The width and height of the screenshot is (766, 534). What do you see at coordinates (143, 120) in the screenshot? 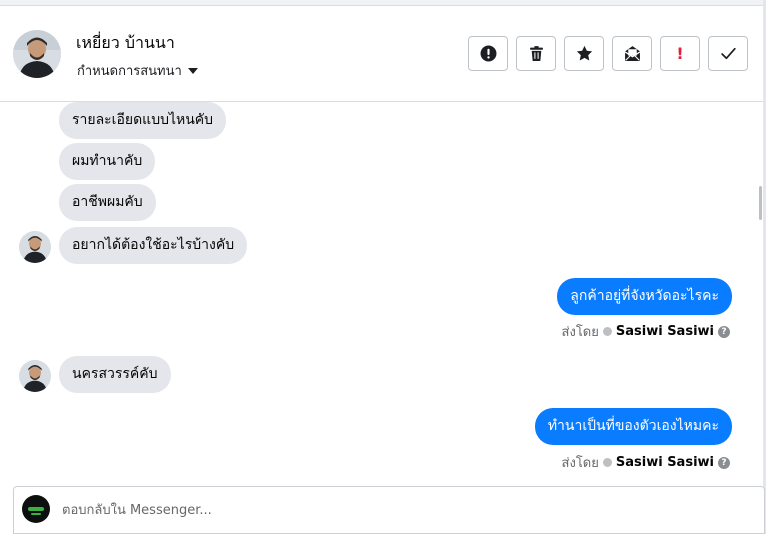
I see `message-bubble-incoming: รายละเอียดแบบไหนคับ` at bounding box center [143, 120].